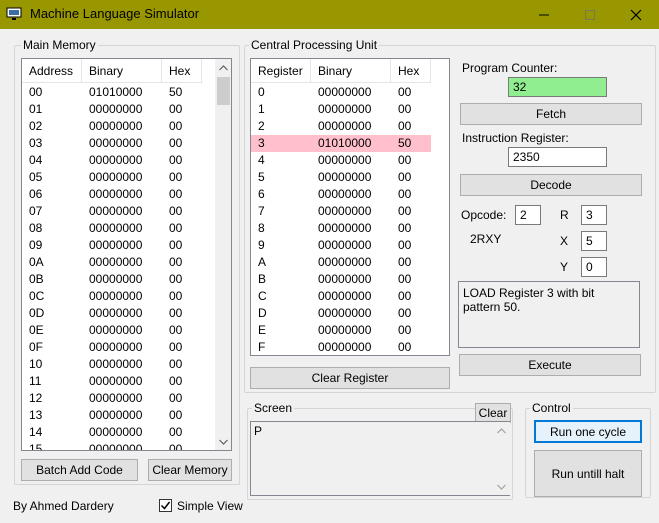 This screenshot has height=523, width=659. I want to click on screen-output: P, so click(380, 458).